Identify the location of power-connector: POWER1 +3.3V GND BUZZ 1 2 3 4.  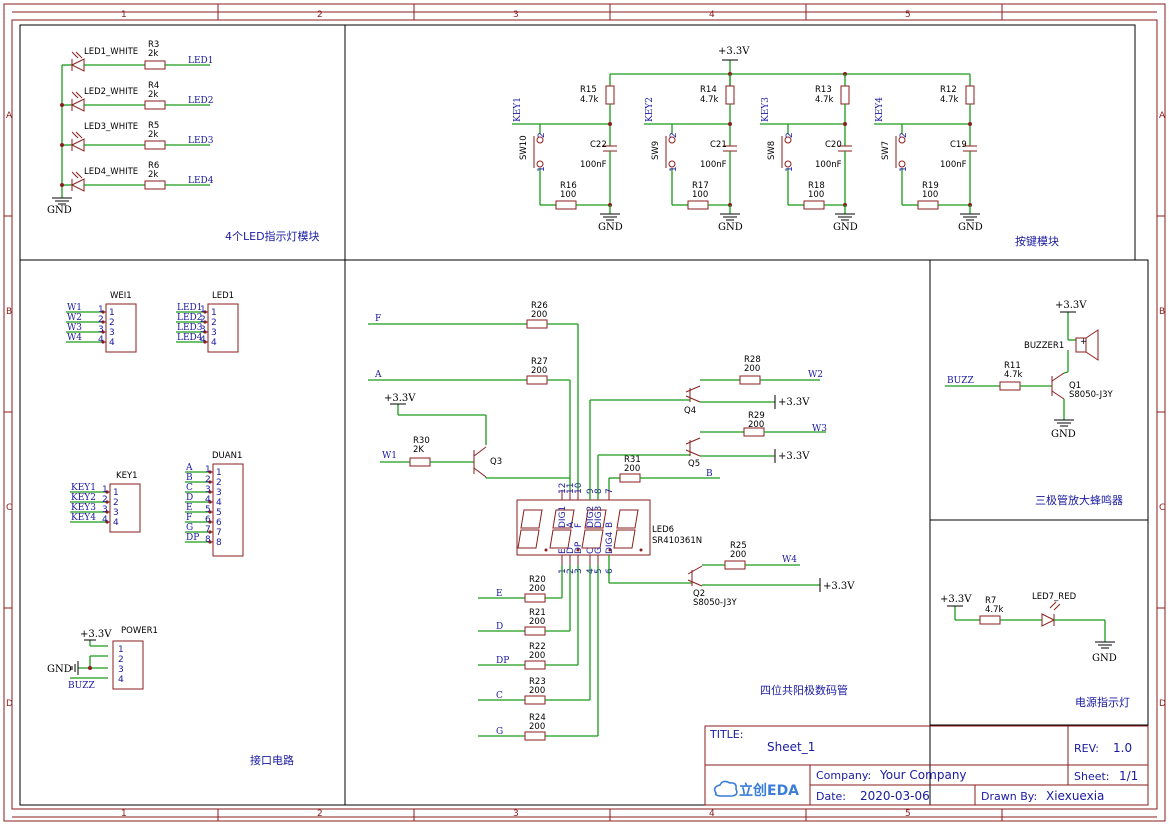
(102, 658).